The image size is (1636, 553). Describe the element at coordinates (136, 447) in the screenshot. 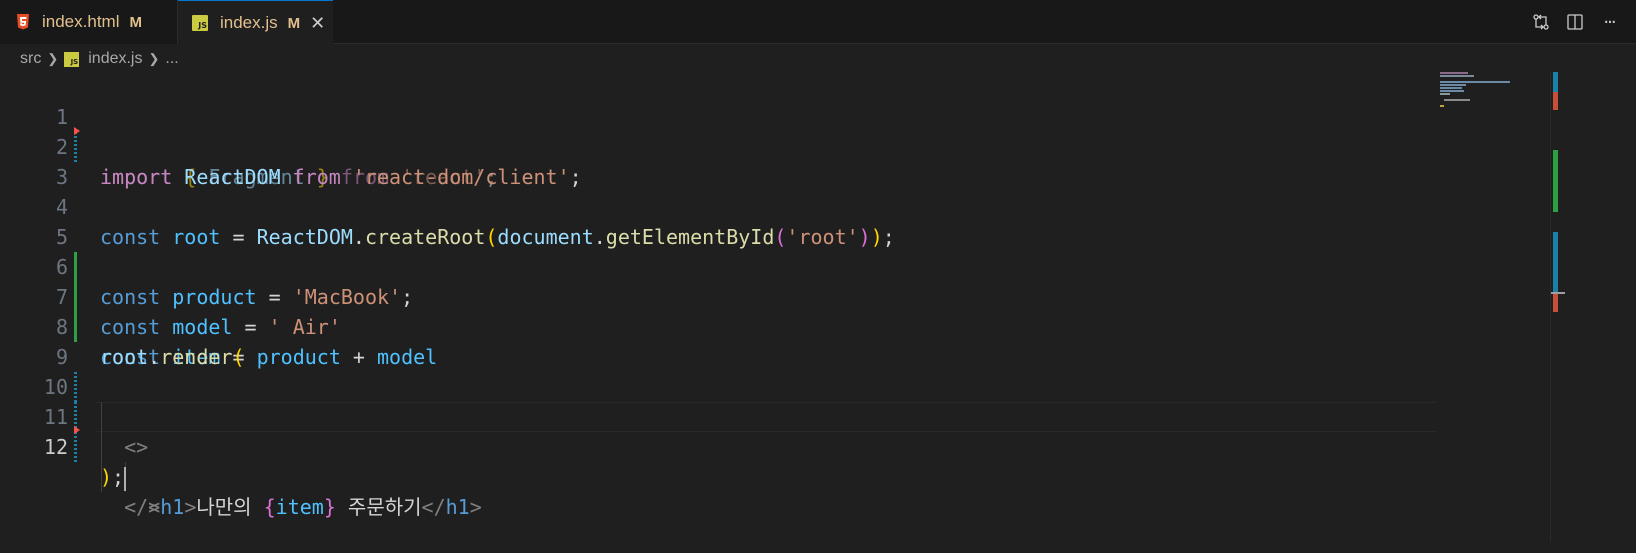

I see `code-text: <>` at that location.